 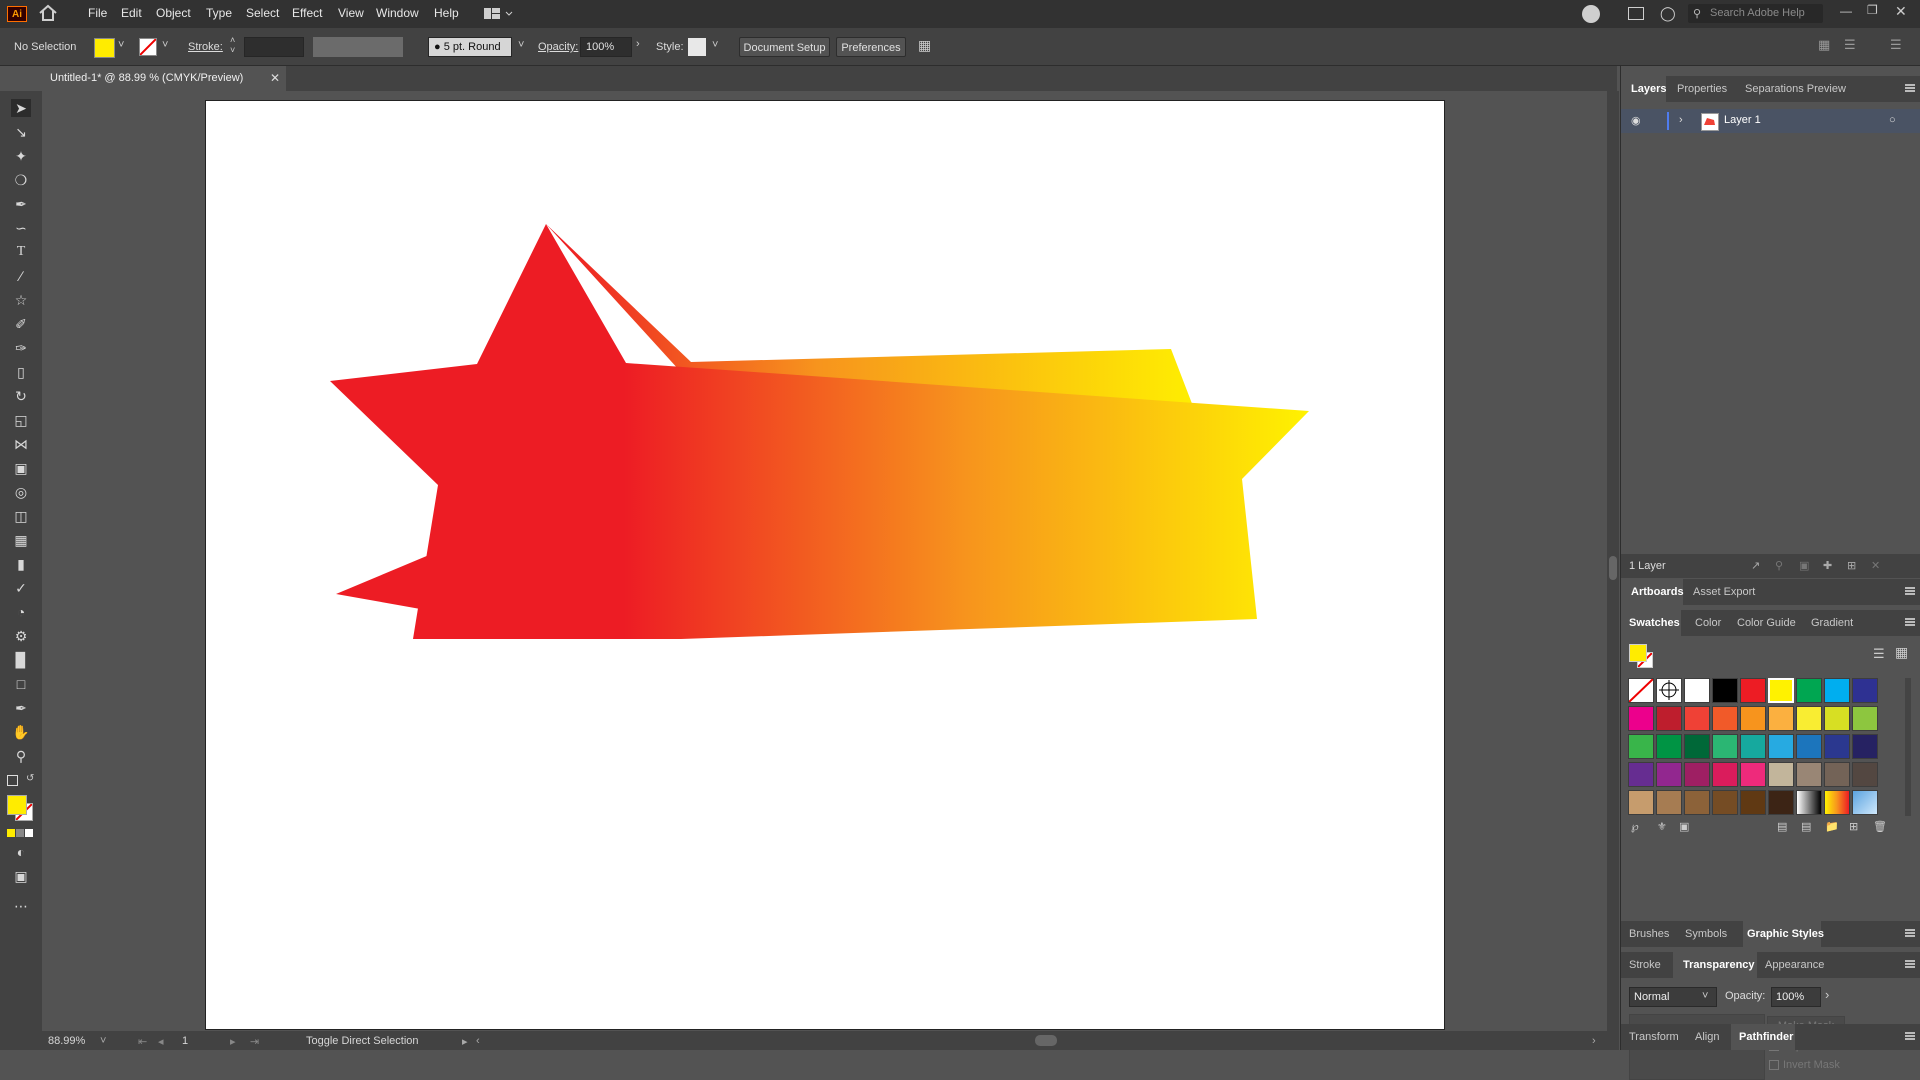 I want to click on align-icon: ☰, so click(x=1850, y=45).